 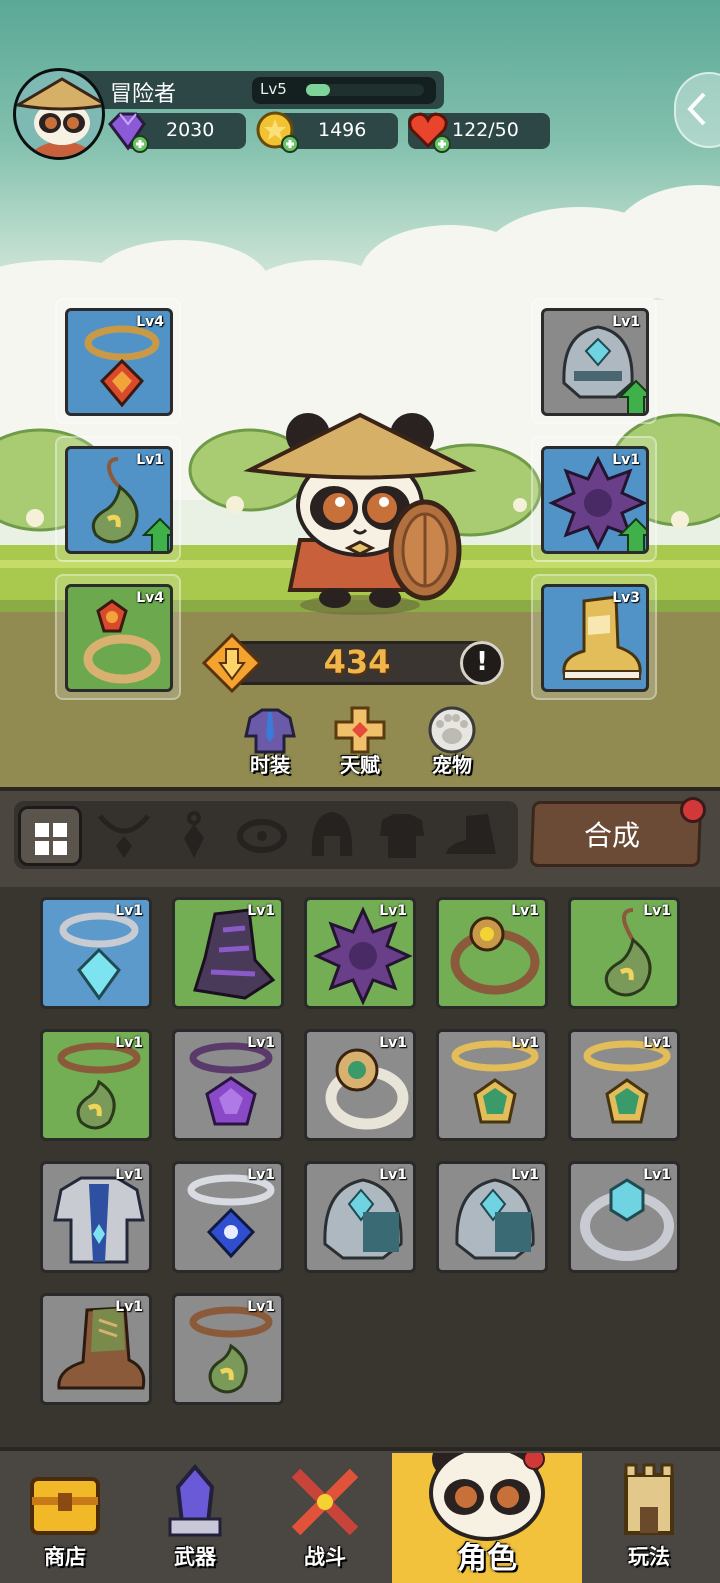 I want to click on nav-shop-label: 商店, so click(x=65, y=1557).